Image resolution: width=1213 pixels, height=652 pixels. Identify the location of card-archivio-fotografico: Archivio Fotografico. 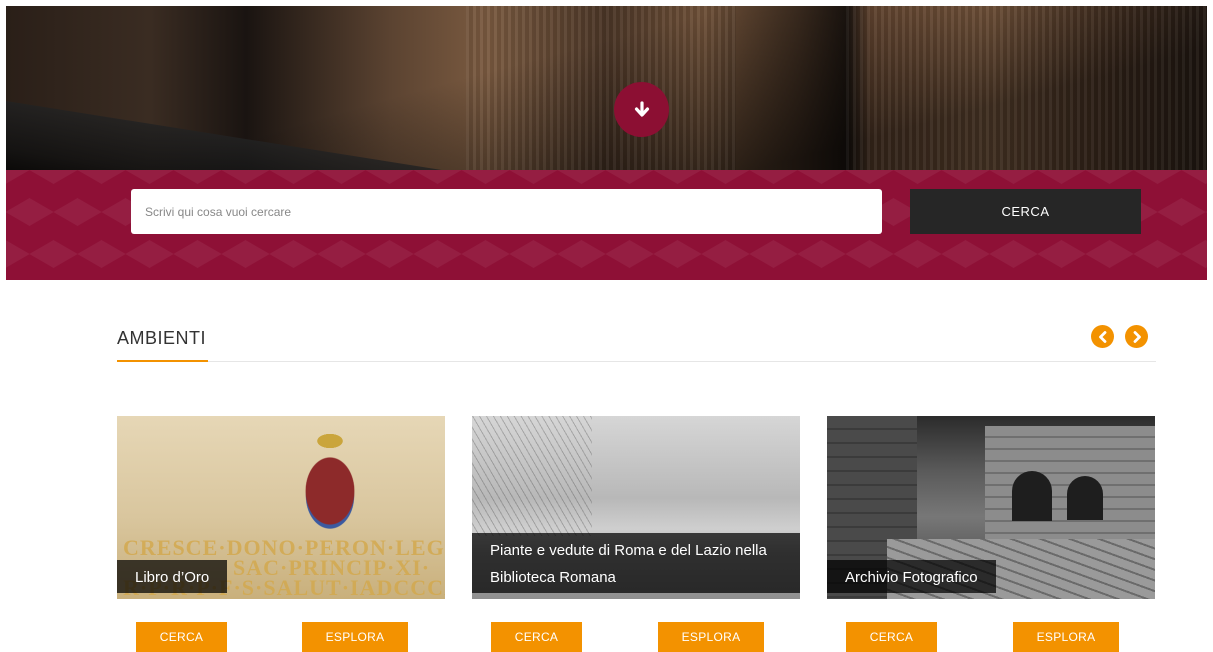
(991, 507).